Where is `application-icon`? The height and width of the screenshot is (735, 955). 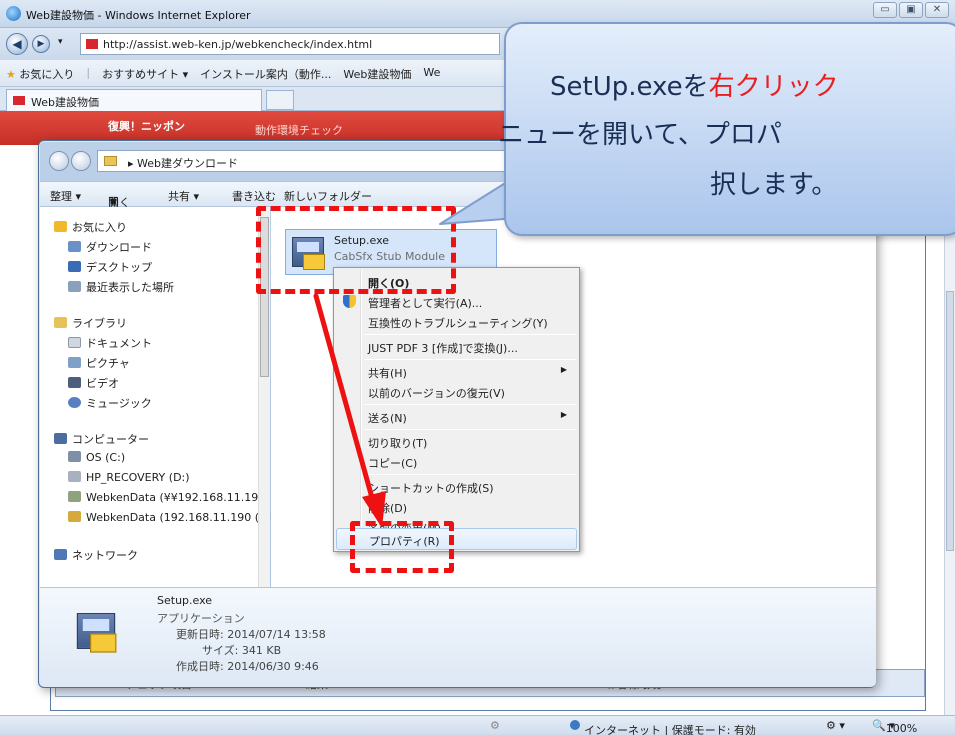 application-icon is located at coordinates (96, 633).